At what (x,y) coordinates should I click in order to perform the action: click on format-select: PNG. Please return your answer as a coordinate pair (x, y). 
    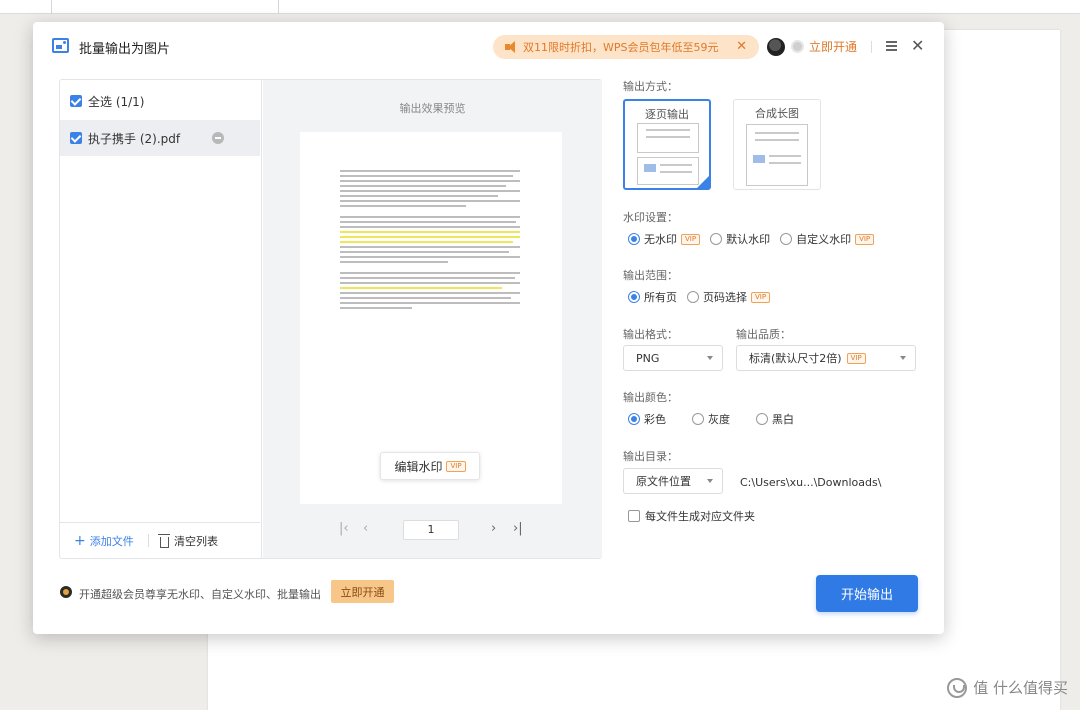
    Looking at the image, I should click on (673, 358).